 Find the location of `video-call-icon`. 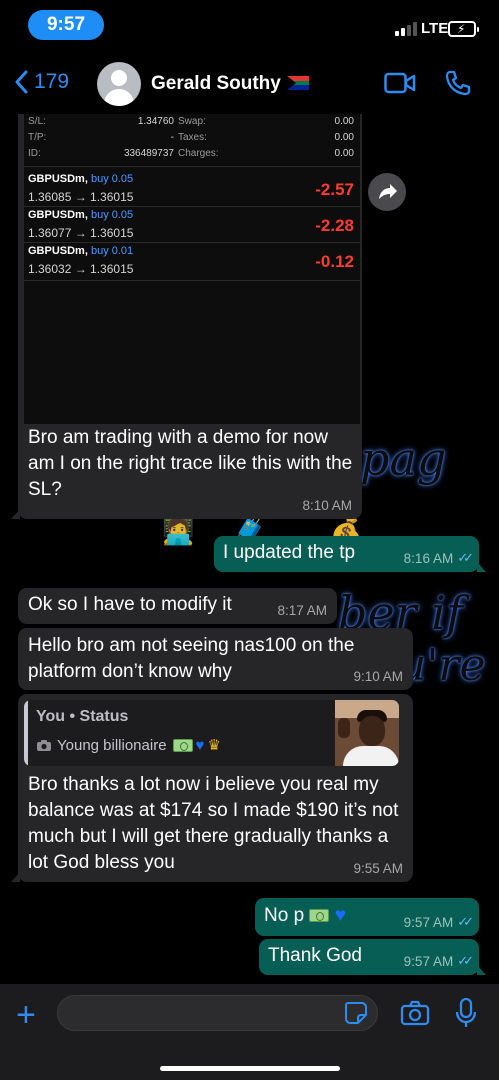

video-call-icon is located at coordinates (400, 83).